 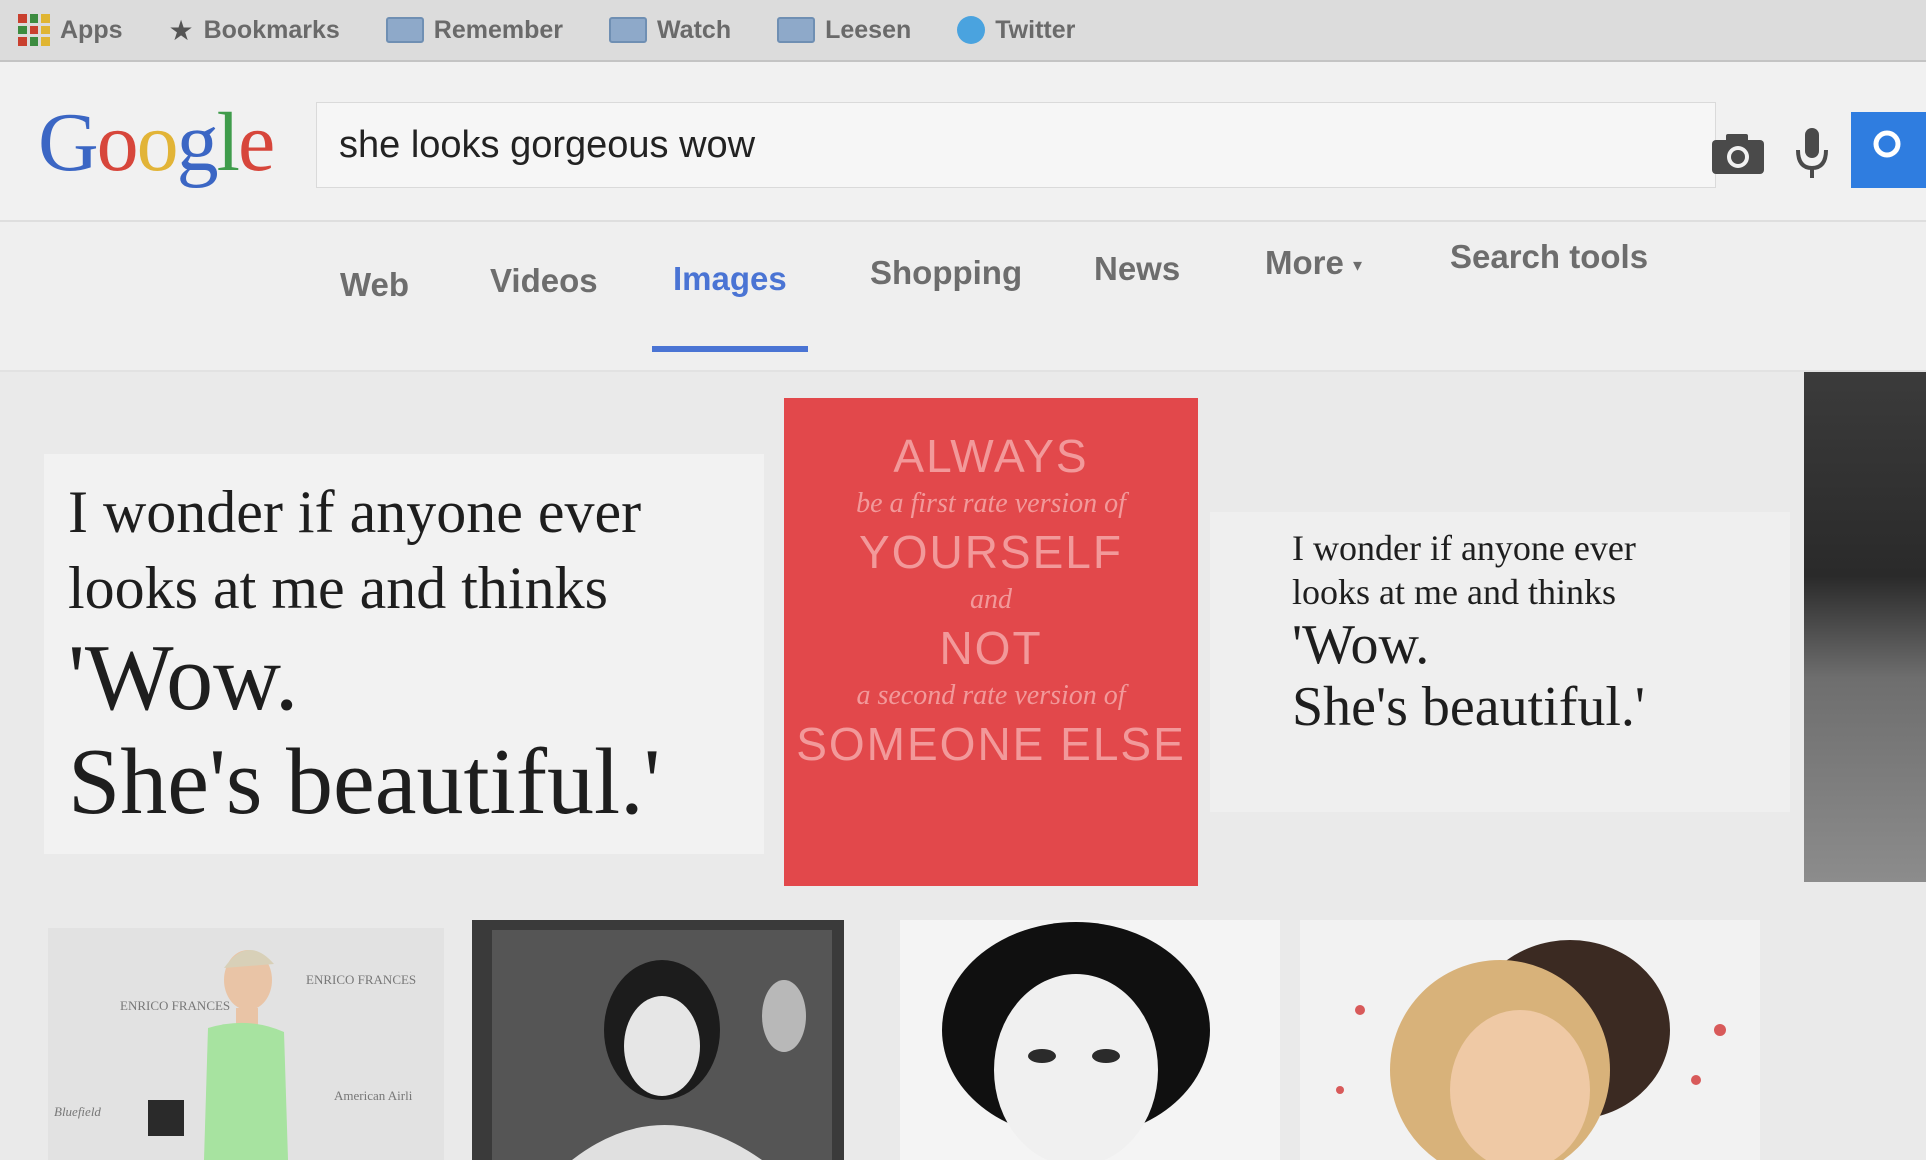 What do you see at coordinates (991, 695) in the screenshot?
I see `quote-line: a second rate version of` at bounding box center [991, 695].